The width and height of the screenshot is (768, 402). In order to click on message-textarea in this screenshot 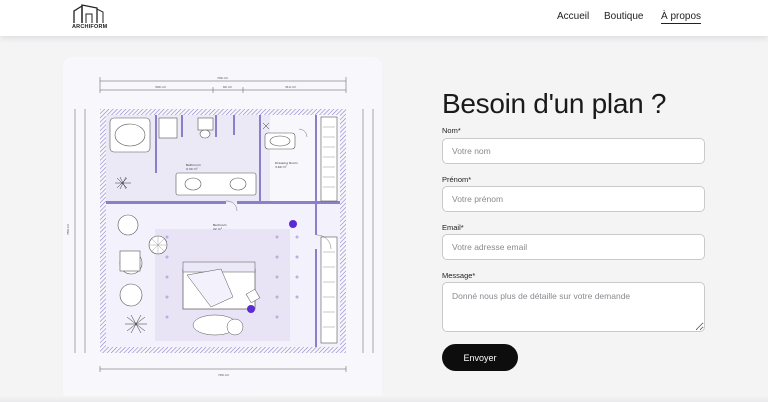, I will do `click(573, 307)`.